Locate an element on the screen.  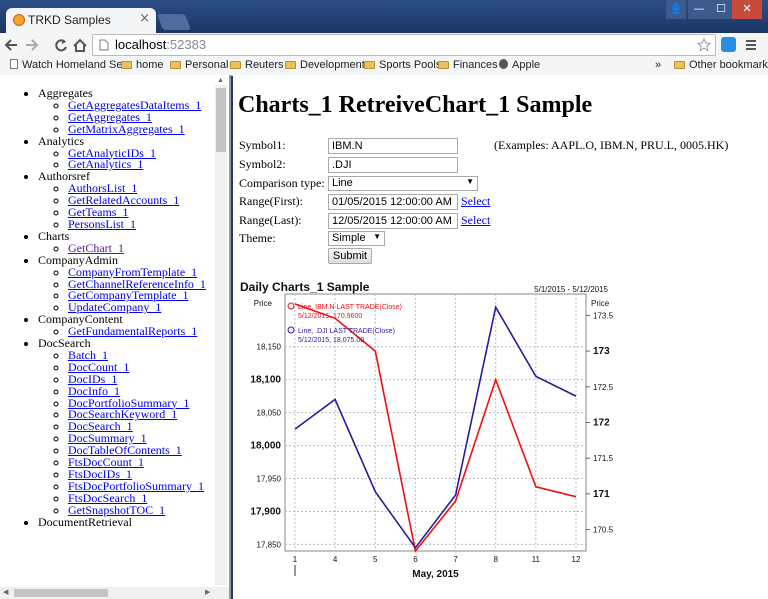
tab-title: TRKD Samples is located at coordinates (69, 20).